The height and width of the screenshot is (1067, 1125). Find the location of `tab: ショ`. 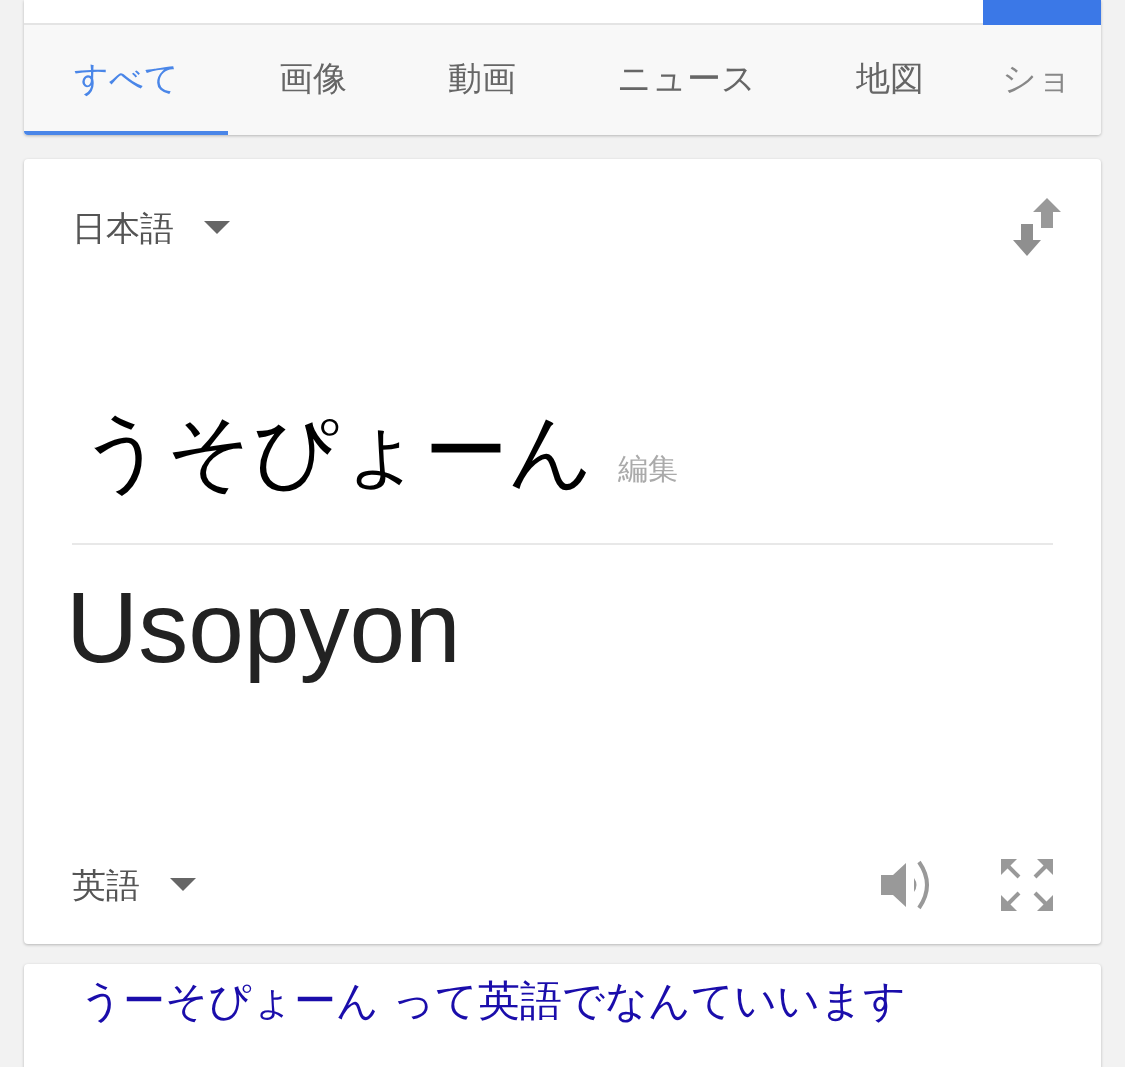

tab: ショ is located at coordinates (1037, 80).